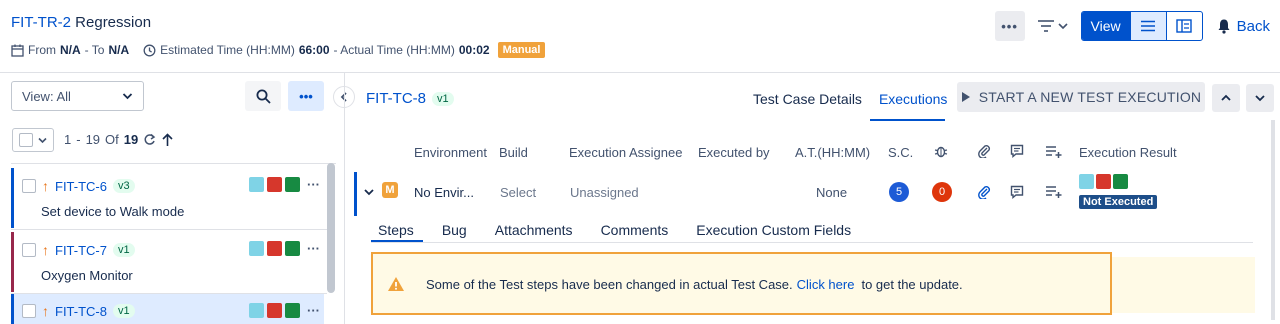 Image resolution: width=1280 pixels, height=324 pixels. I want to click on column-actual-time: A.T.(HH:MM), so click(833, 152).